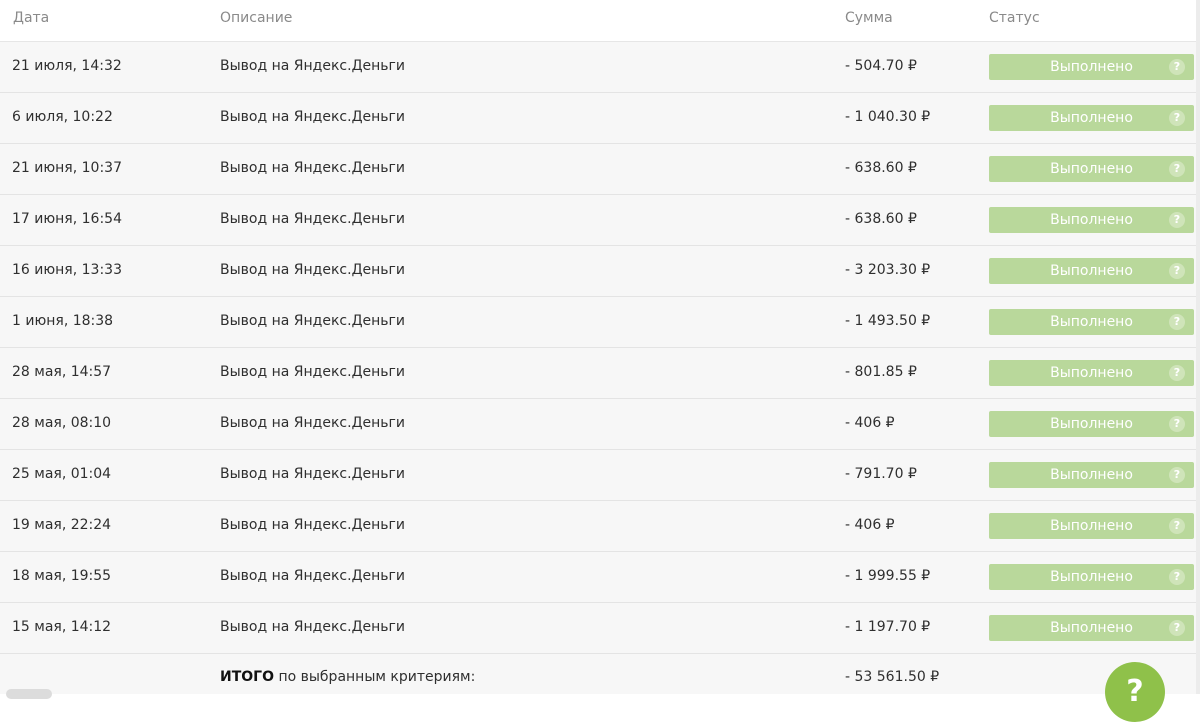 This screenshot has height=722, width=1200. I want to click on total-label-text: по выбранным критериям:, so click(375, 677).